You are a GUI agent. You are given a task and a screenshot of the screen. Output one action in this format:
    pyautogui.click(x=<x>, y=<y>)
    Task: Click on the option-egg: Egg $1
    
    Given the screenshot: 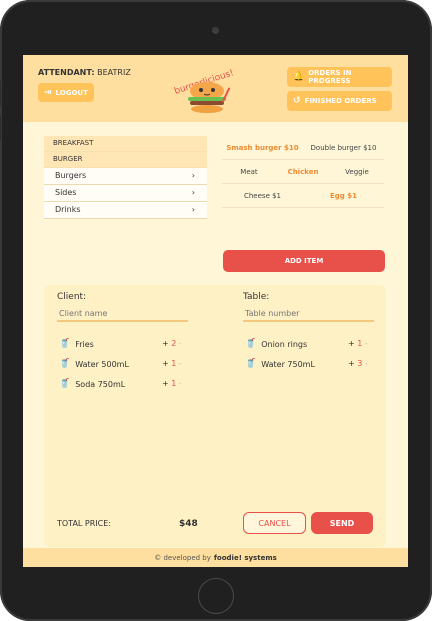 What is the action you would take?
    pyautogui.click(x=343, y=196)
    